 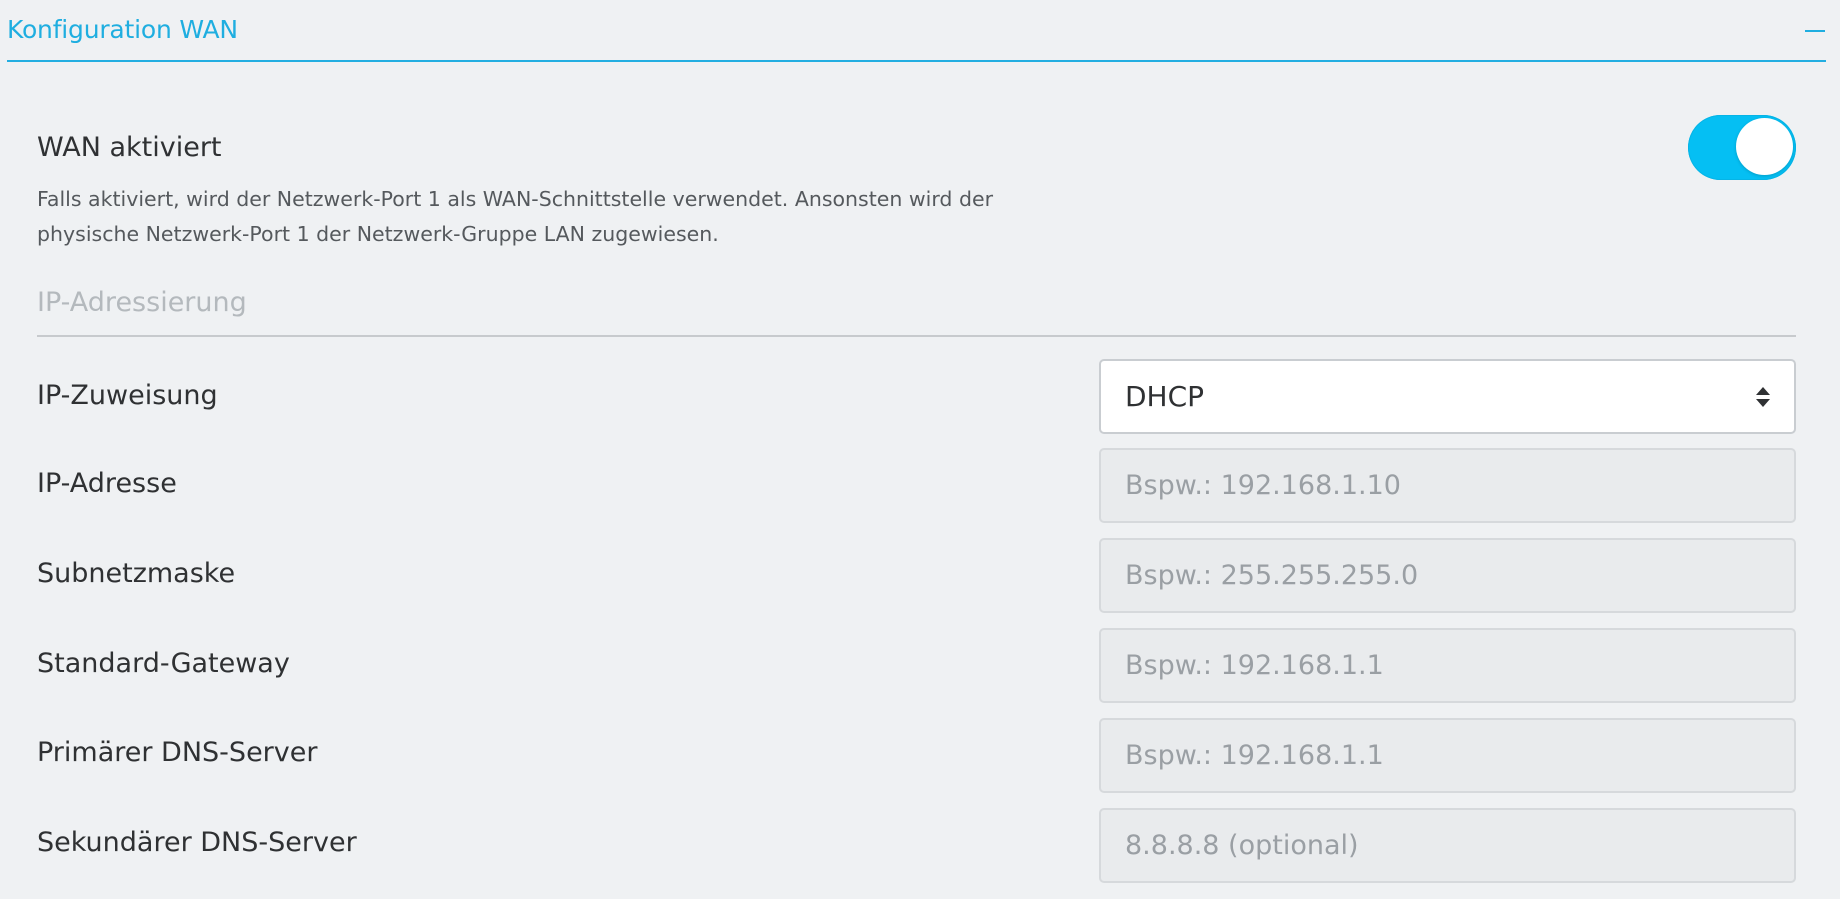 I want to click on subnet-mask-input, so click(x=1447, y=575).